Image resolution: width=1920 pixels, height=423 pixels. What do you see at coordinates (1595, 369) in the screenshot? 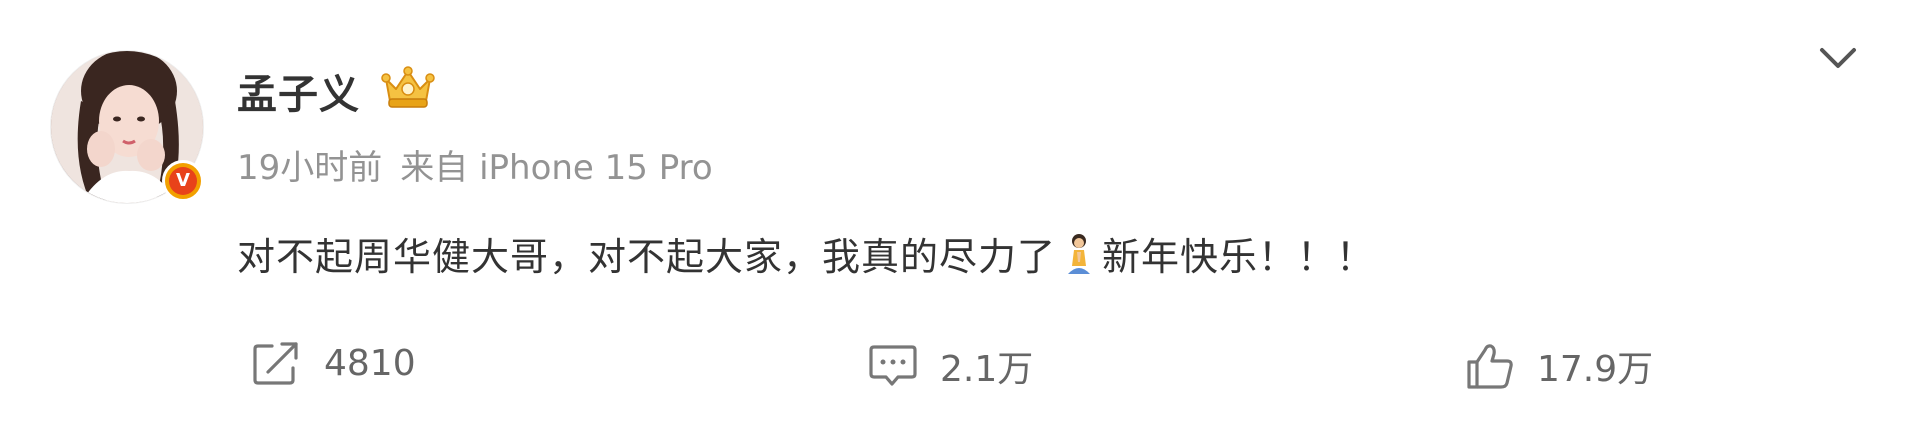
I see `like-count: 17.9万` at bounding box center [1595, 369].